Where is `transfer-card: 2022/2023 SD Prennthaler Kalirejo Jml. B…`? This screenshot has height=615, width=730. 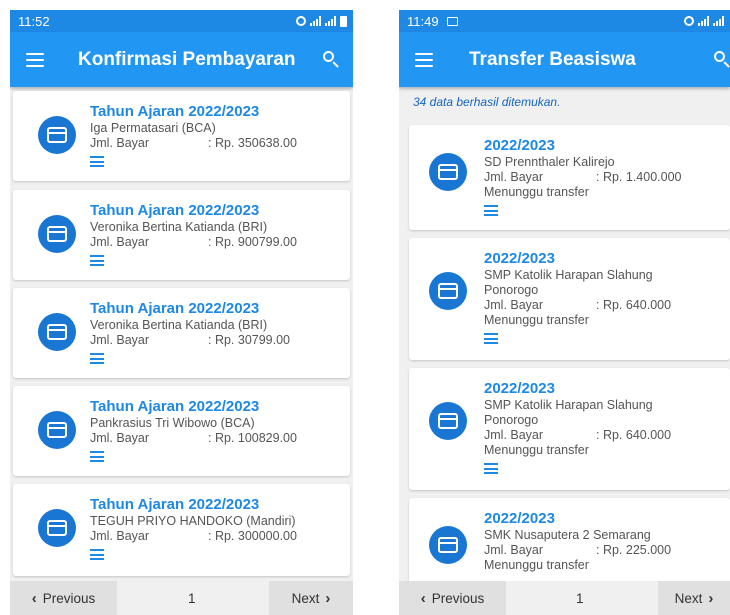 transfer-card: 2022/2023 SD Prennthaler Kalirejo Jml. B… is located at coordinates (569, 177).